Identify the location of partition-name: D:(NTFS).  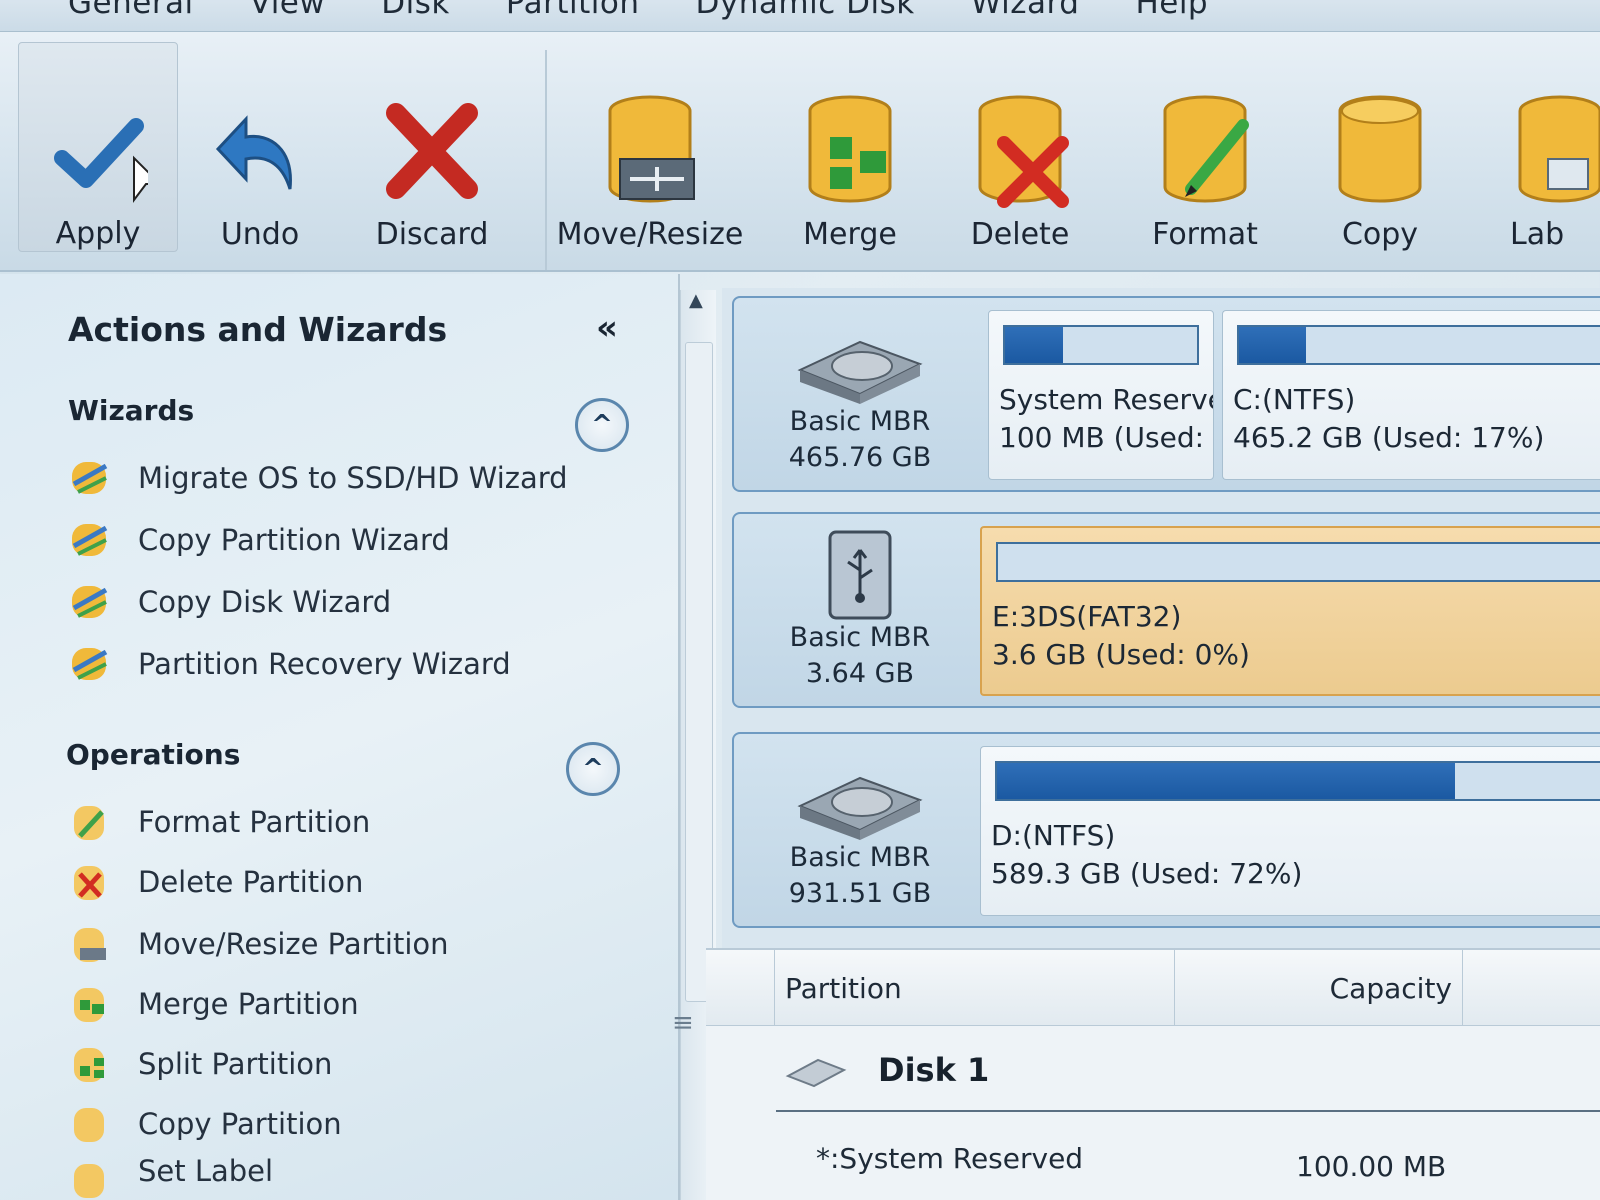
(1053, 835).